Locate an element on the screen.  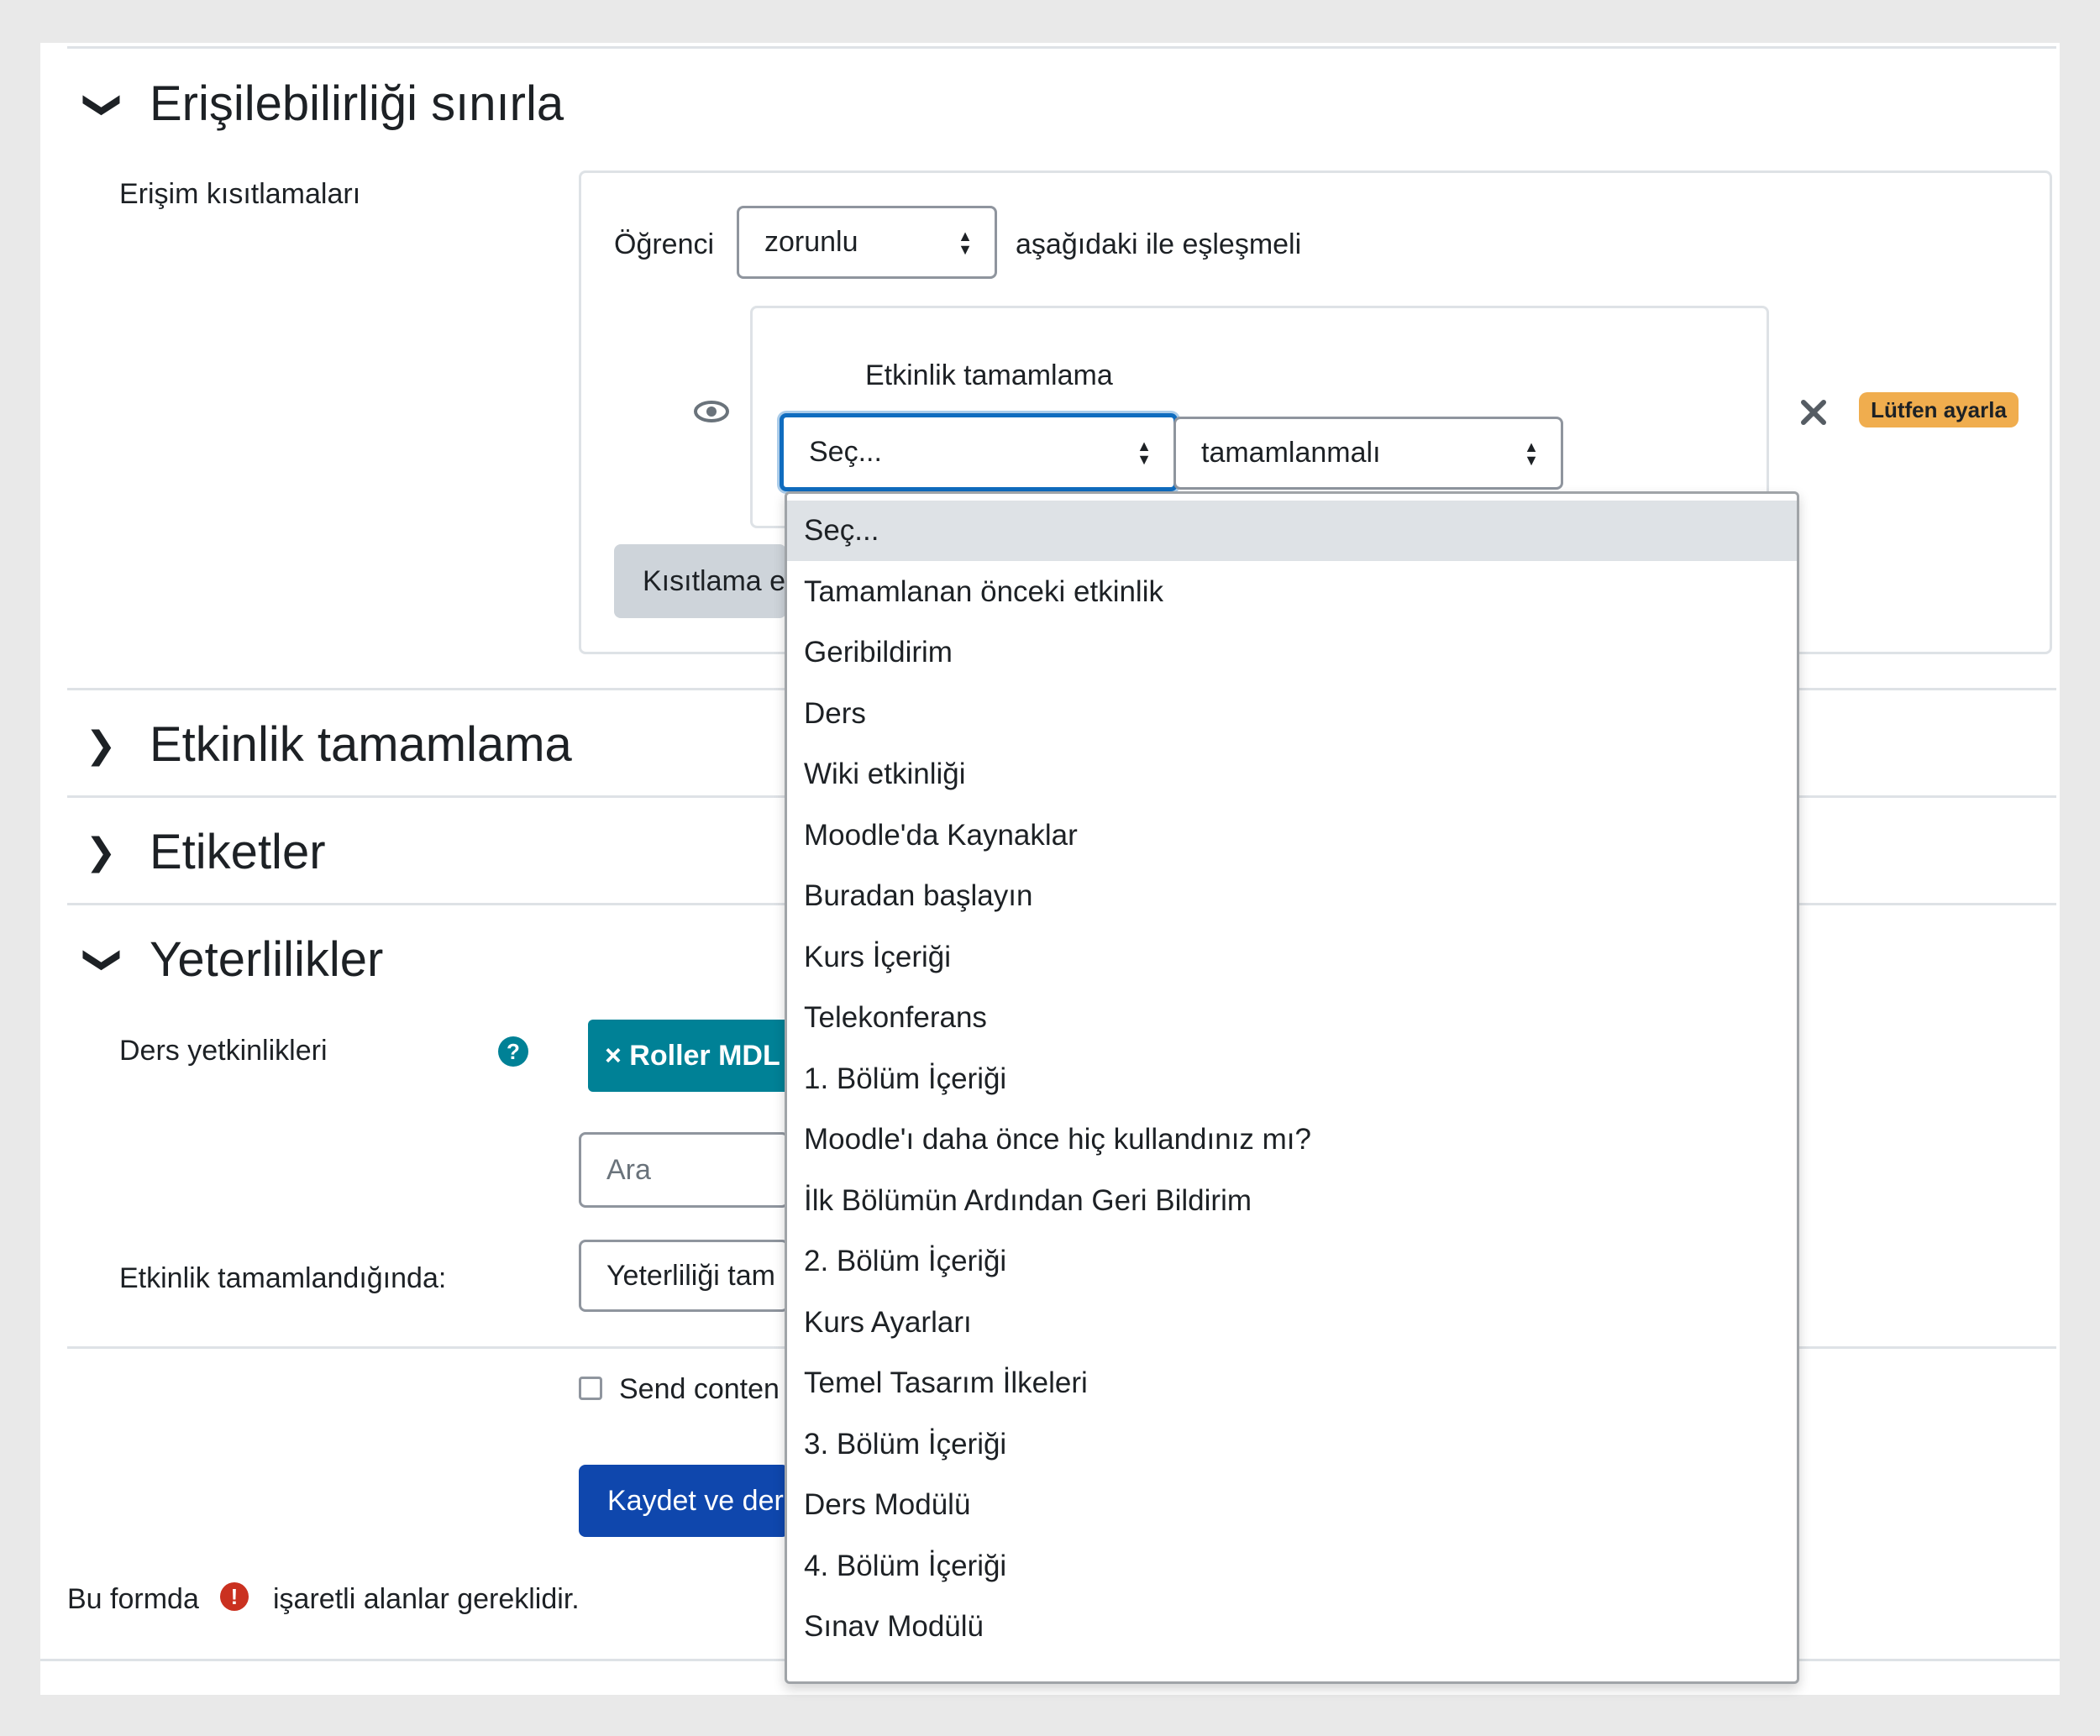
dropdown-option: Wiki etkinliği is located at coordinates (1292, 774).